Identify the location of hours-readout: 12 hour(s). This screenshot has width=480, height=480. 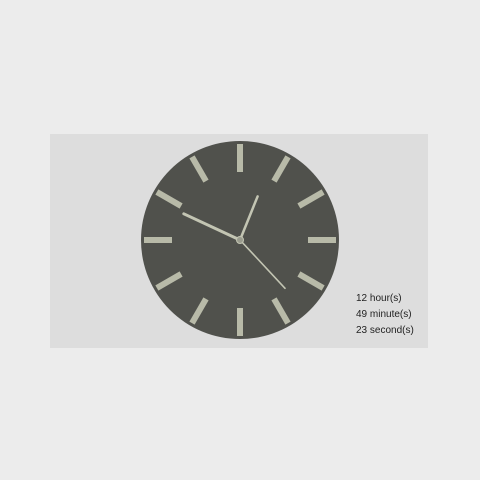
(379, 298).